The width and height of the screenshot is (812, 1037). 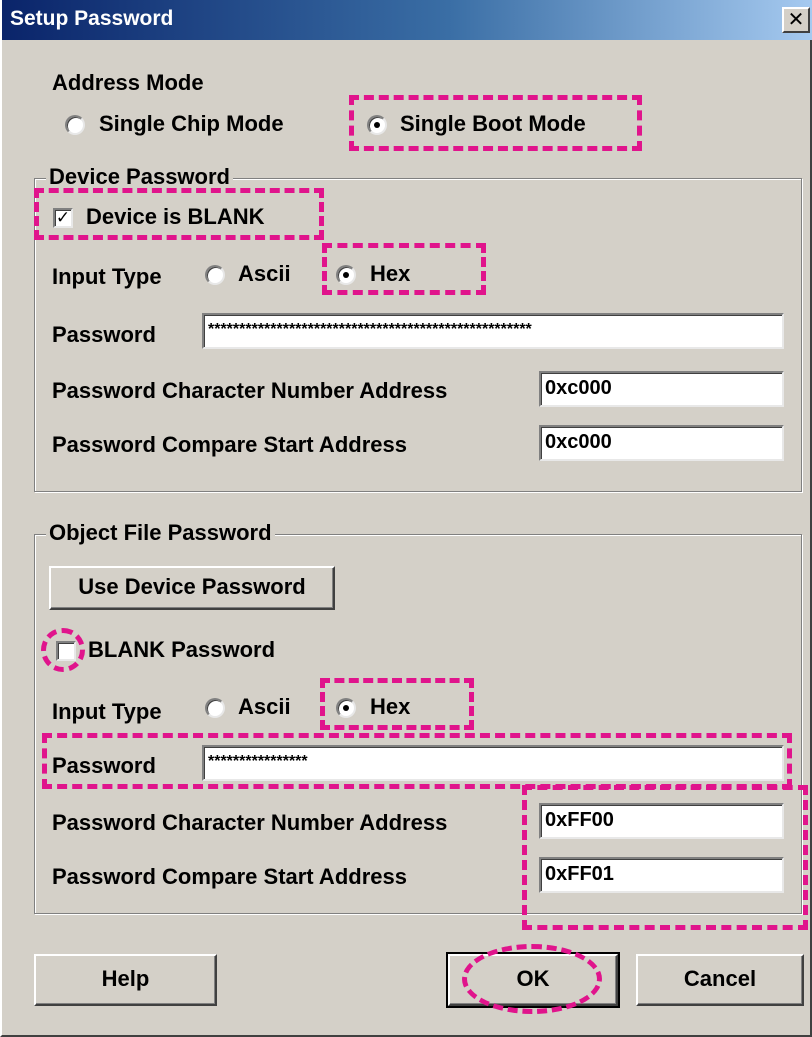 What do you see at coordinates (229, 444) in the screenshot?
I see `device-compare-start-address-label: Password Compare Start Address` at bounding box center [229, 444].